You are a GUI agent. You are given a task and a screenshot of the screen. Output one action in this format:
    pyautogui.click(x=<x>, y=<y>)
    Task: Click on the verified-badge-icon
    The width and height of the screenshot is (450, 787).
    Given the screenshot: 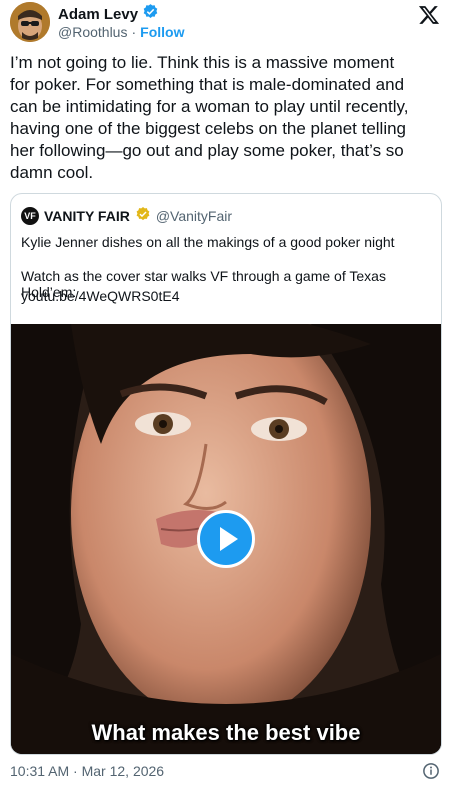 What is the action you would take?
    pyautogui.click(x=150, y=14)
    